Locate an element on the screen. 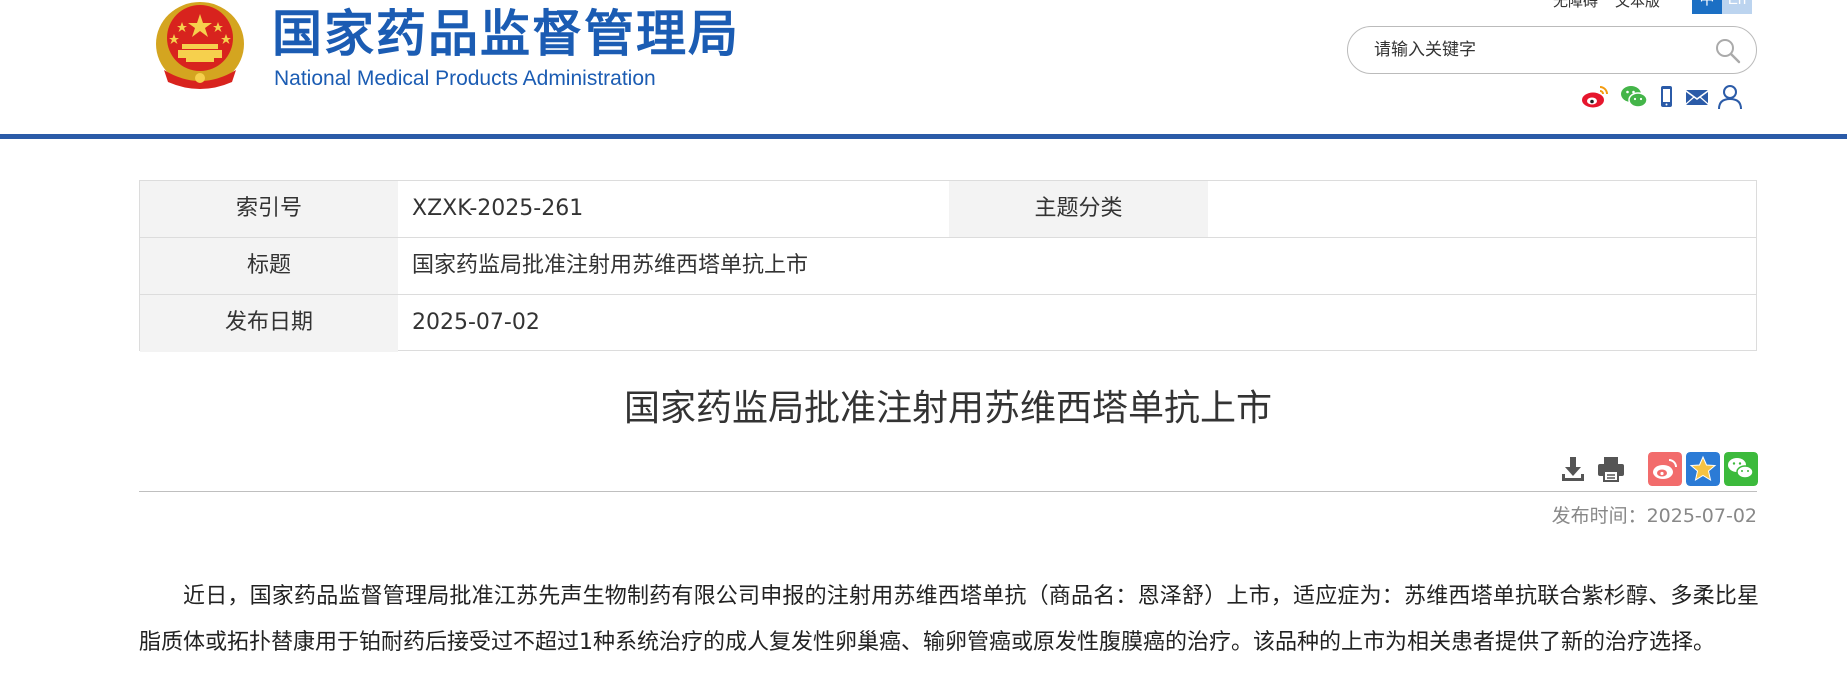  search-icon is located at coordinates (1728, 51).